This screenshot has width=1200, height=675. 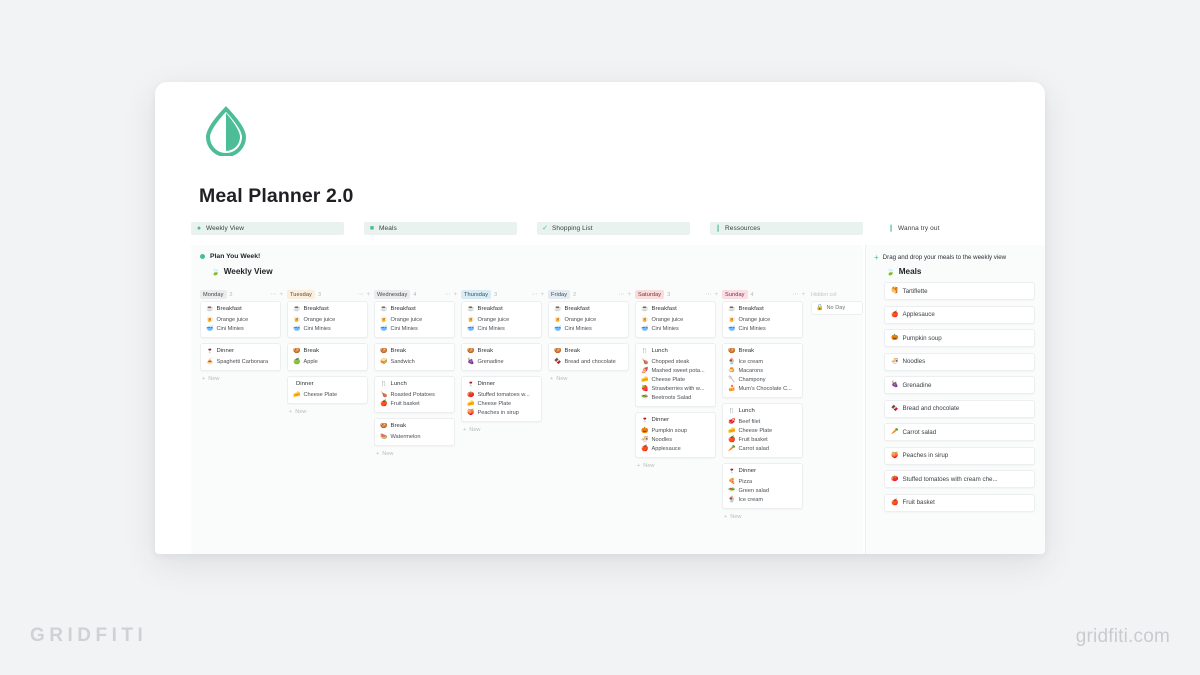 What do you see at coordinates (476, 294) in the screenshot?
I see `column-day-pill: Thursday` at bounding box center [476, 294].